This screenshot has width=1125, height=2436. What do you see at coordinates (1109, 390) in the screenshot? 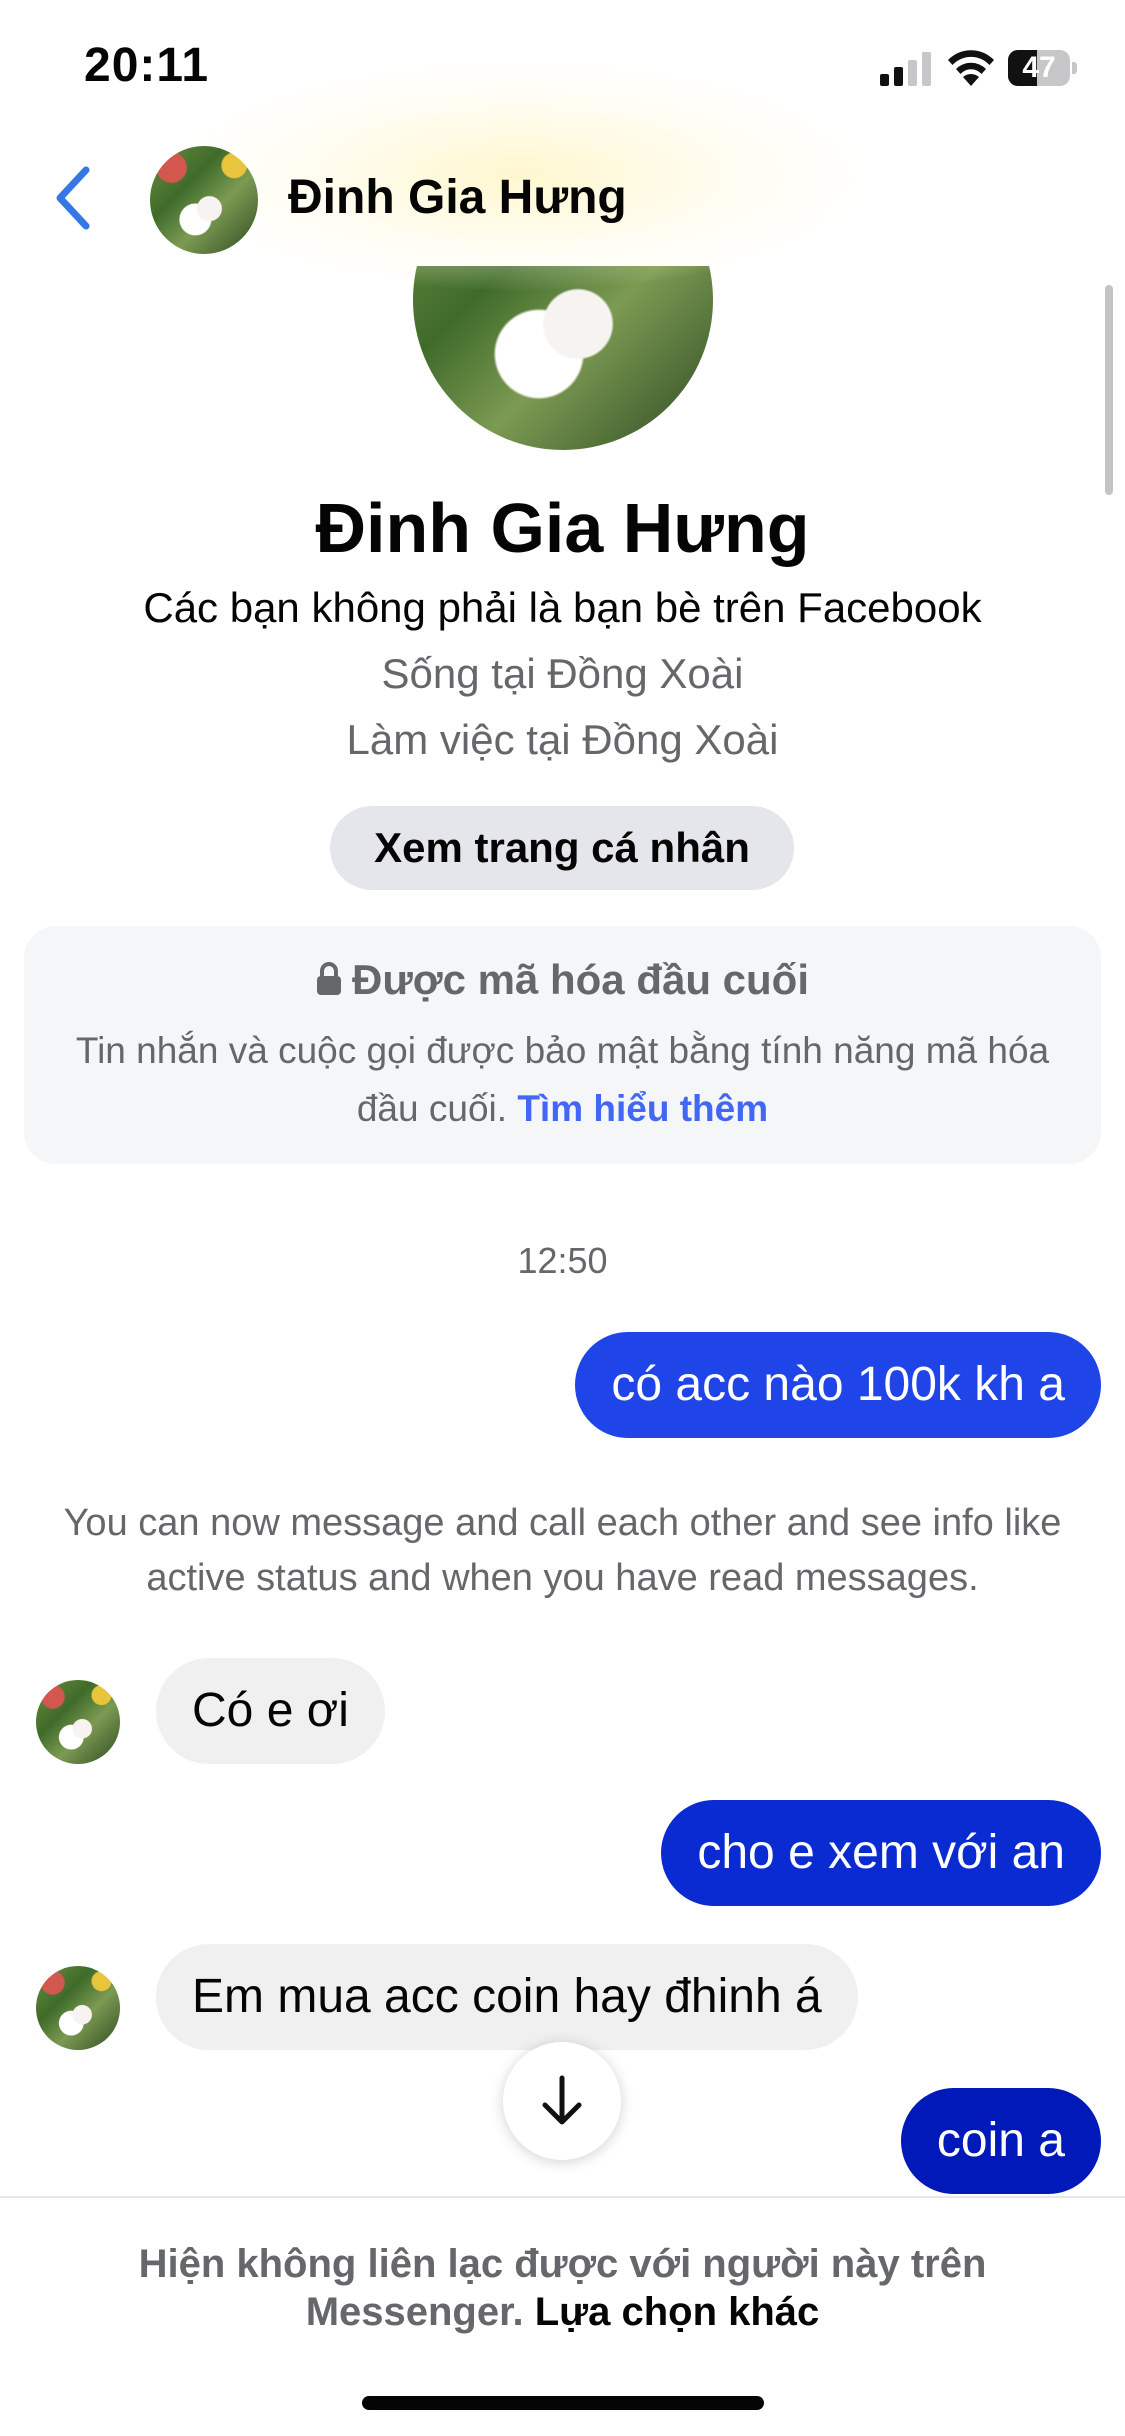
I see `scrollbar` at bounding box center [1109, 390].